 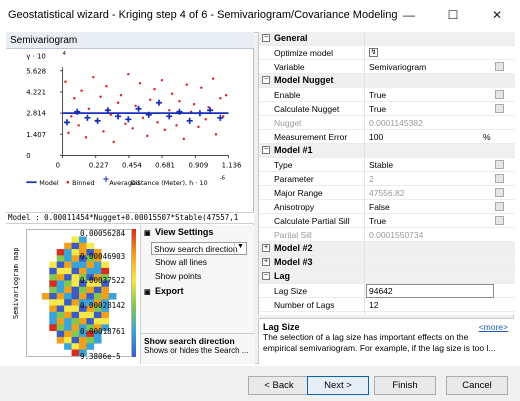 I want to click on collapse-icon: ▣, so click(x=147, y=233).